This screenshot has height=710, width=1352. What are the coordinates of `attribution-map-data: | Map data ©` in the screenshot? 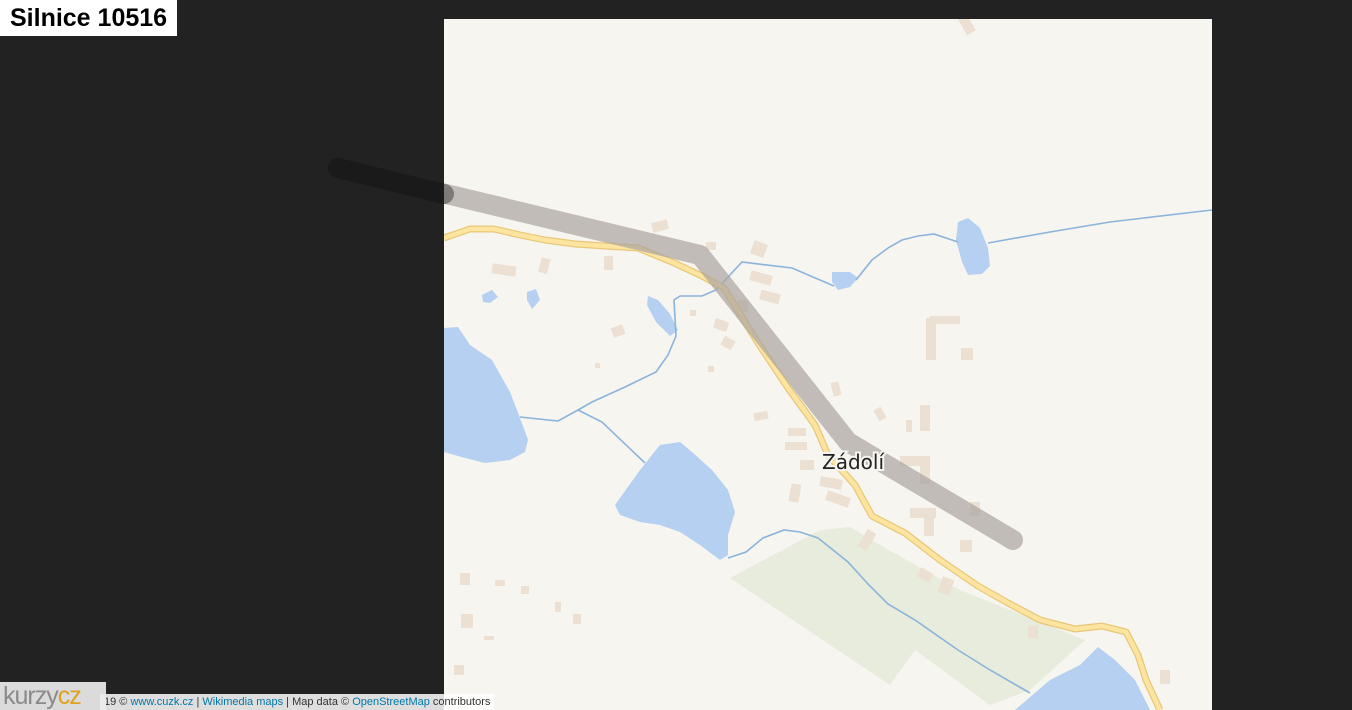 It's located at (318, 702).